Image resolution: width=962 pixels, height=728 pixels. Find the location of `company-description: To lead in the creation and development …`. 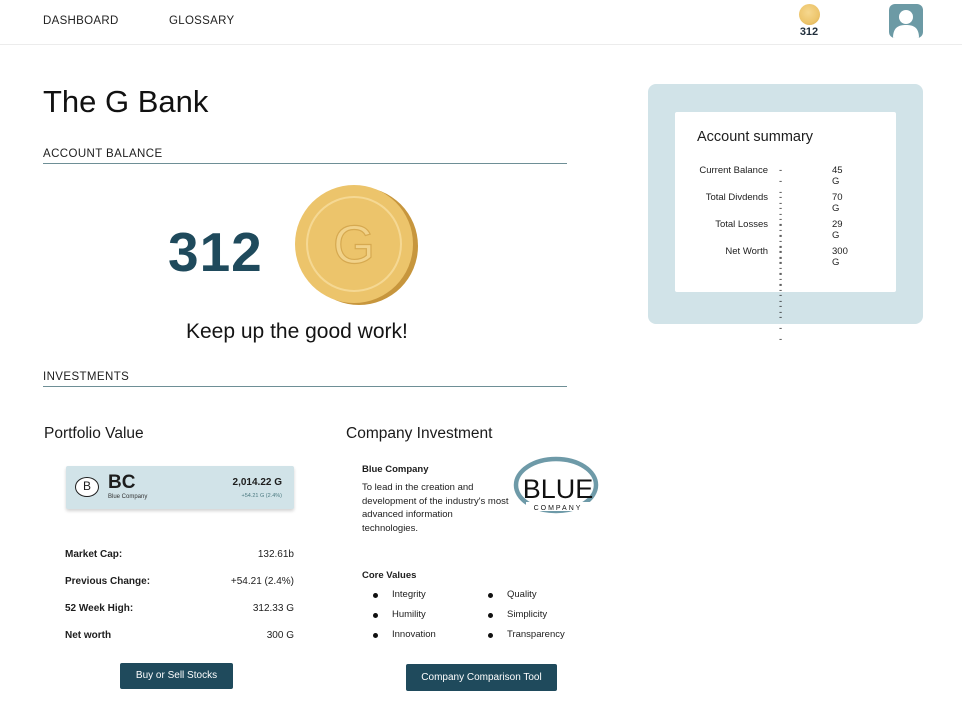

company-description: To lead in the creation and development … is located at coordinates (435, 508).